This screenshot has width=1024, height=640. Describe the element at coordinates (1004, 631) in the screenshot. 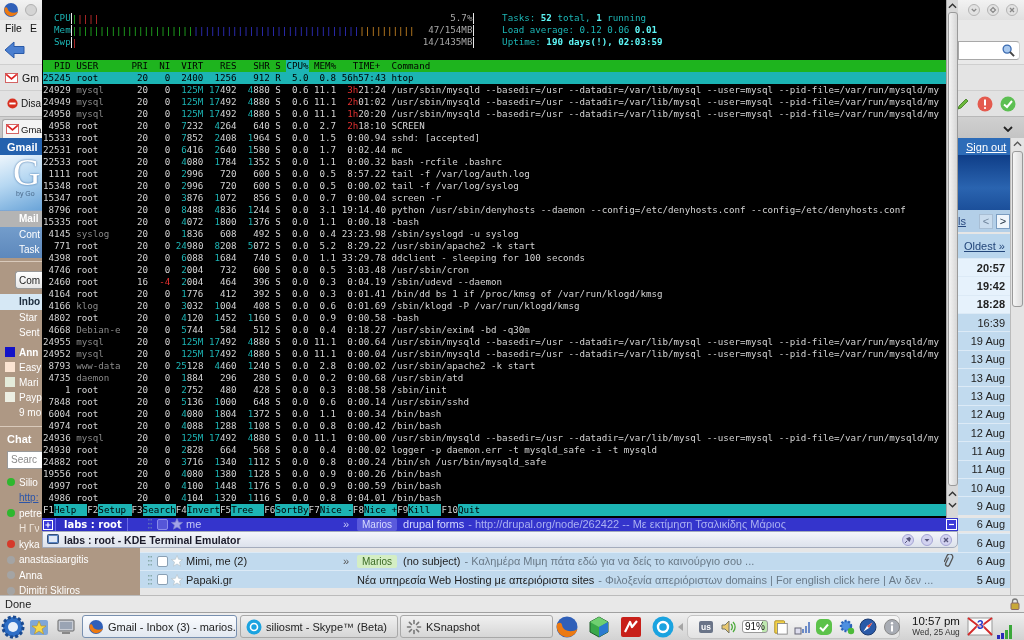

I see `bar-chart-icon` at that location.